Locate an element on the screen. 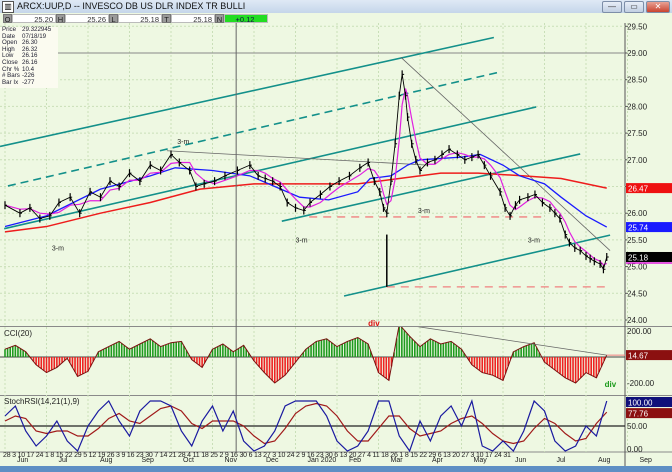  last-value-ma-mid: 25.74 is located at coordinates (638, 228).